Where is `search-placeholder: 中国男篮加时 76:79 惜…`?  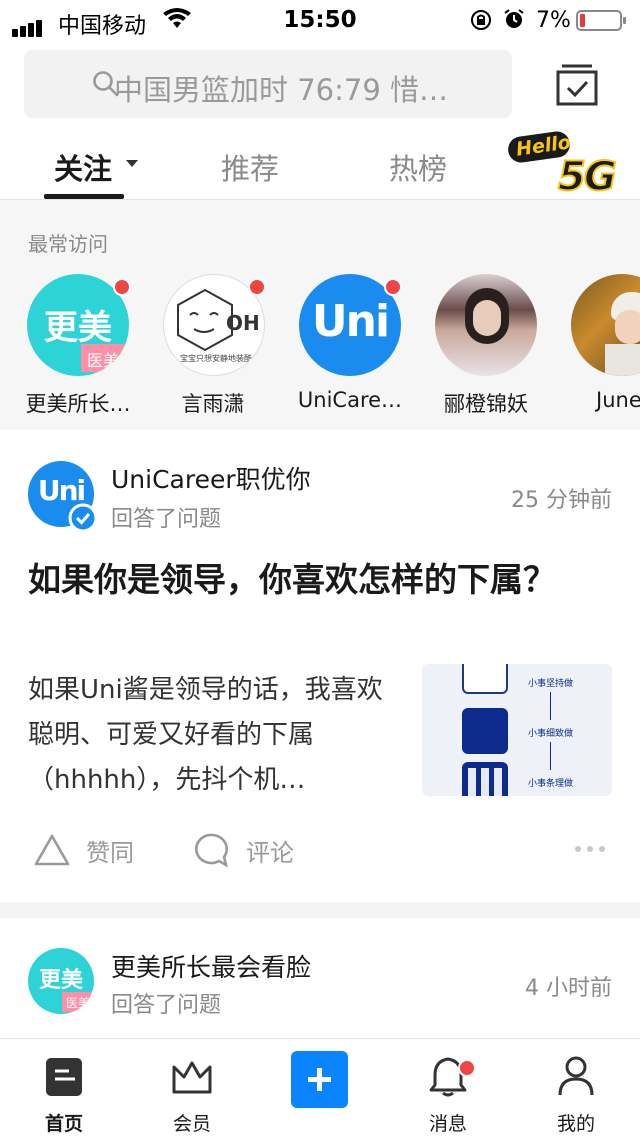 search-placeholder: 中国男篮加时 76:79 惜… is located at coordinates (281, 90).